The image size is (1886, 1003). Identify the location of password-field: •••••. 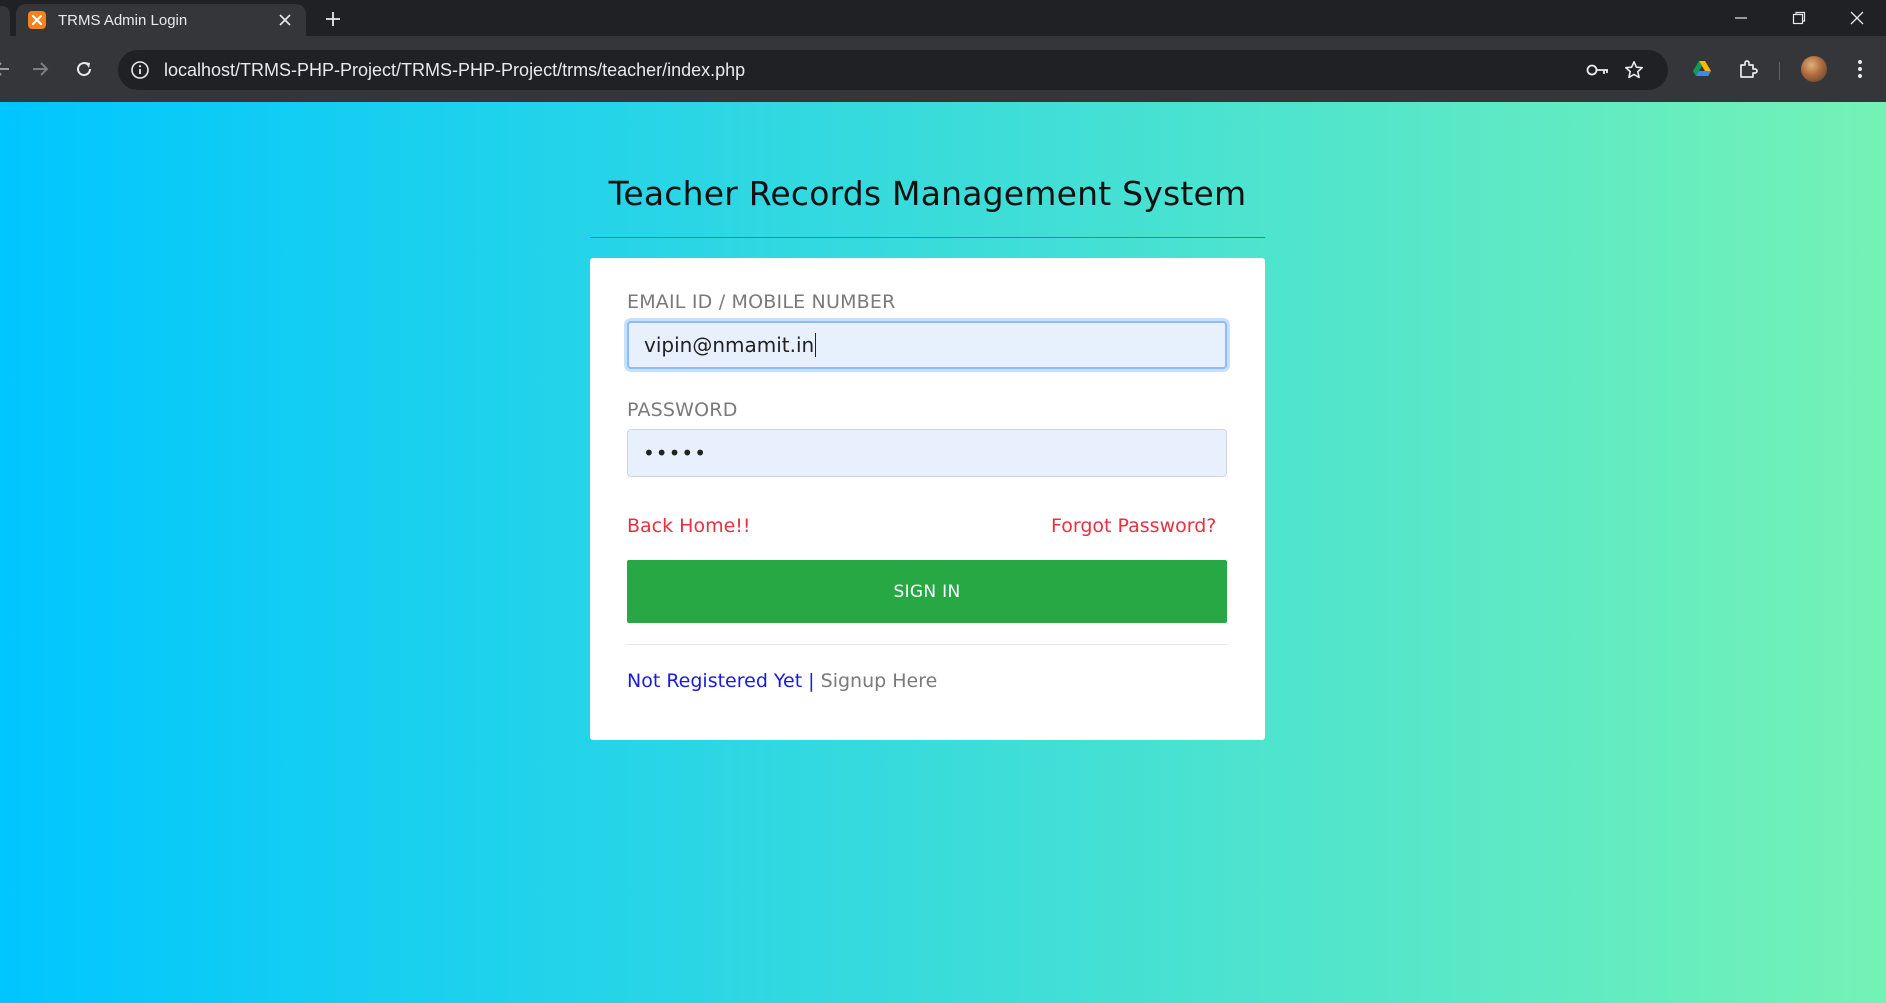
(927, 453).